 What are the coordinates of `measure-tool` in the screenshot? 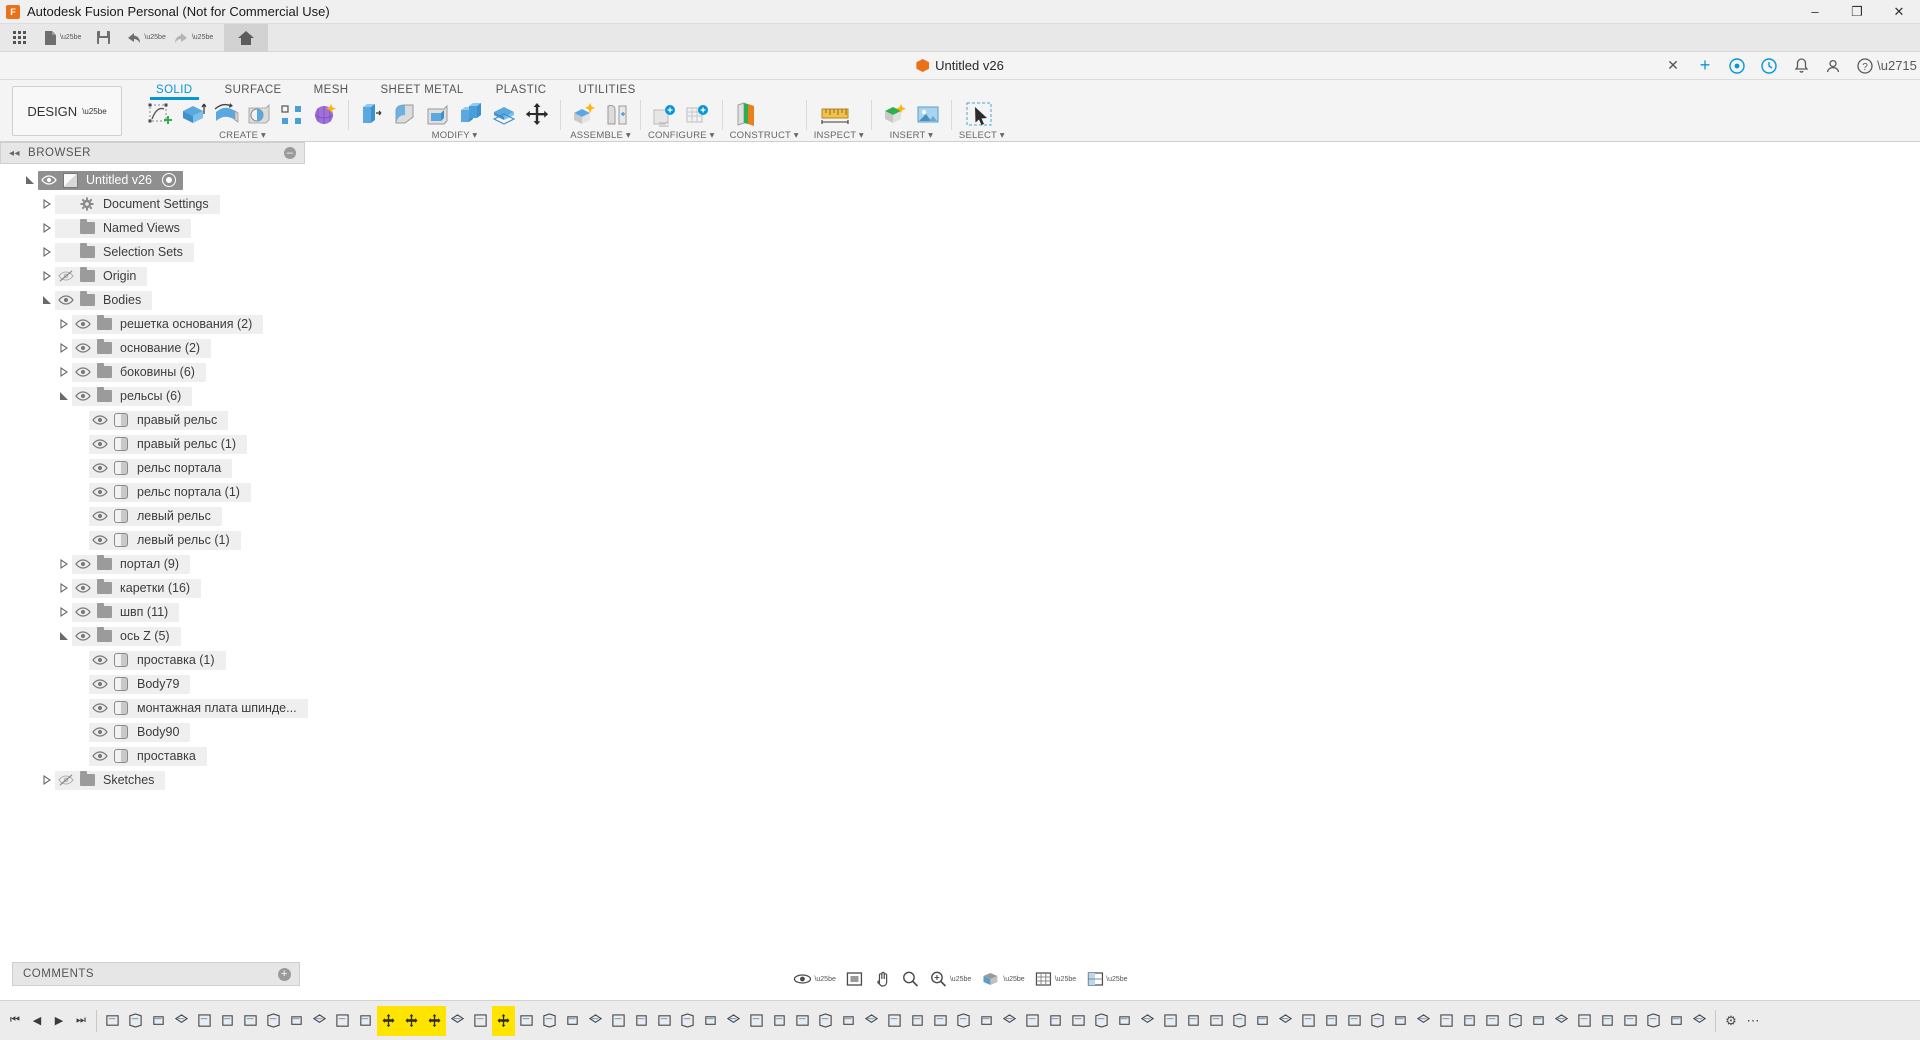 It's located at (835, 115).